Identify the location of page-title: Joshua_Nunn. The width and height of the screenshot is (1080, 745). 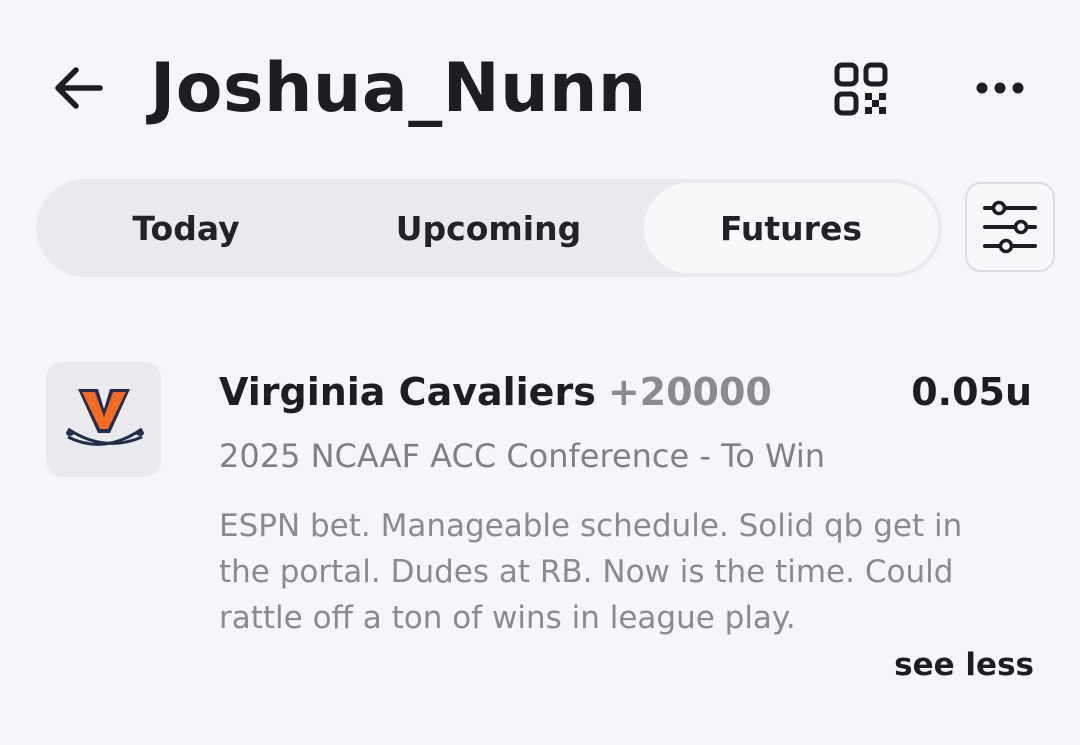
(398, 88).